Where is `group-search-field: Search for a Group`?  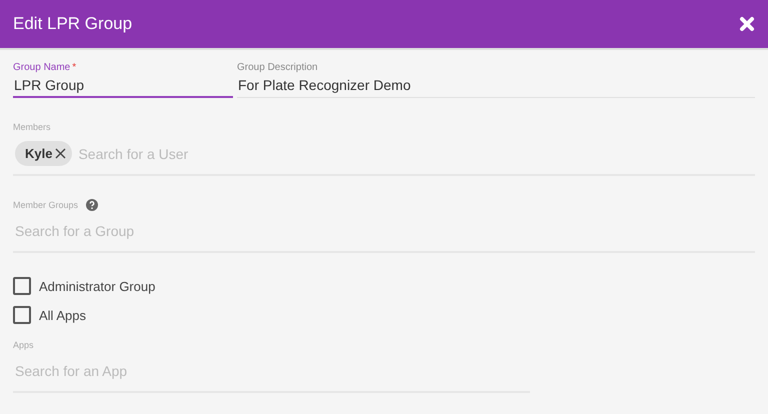
group-search-field: Search for a Group is located at coordinates (384, 231).